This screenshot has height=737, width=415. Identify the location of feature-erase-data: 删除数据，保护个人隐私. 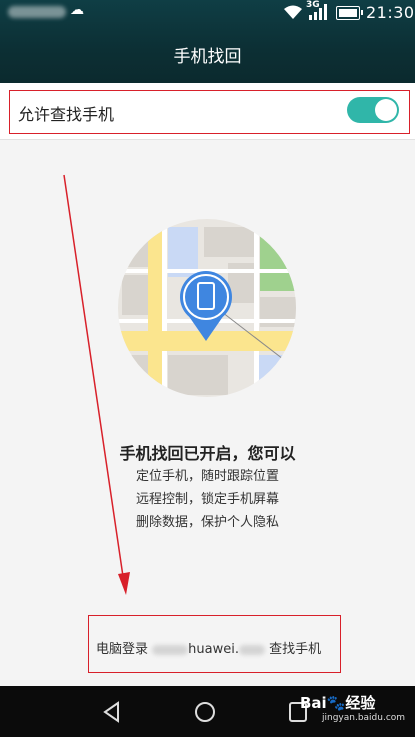
(207, 522).